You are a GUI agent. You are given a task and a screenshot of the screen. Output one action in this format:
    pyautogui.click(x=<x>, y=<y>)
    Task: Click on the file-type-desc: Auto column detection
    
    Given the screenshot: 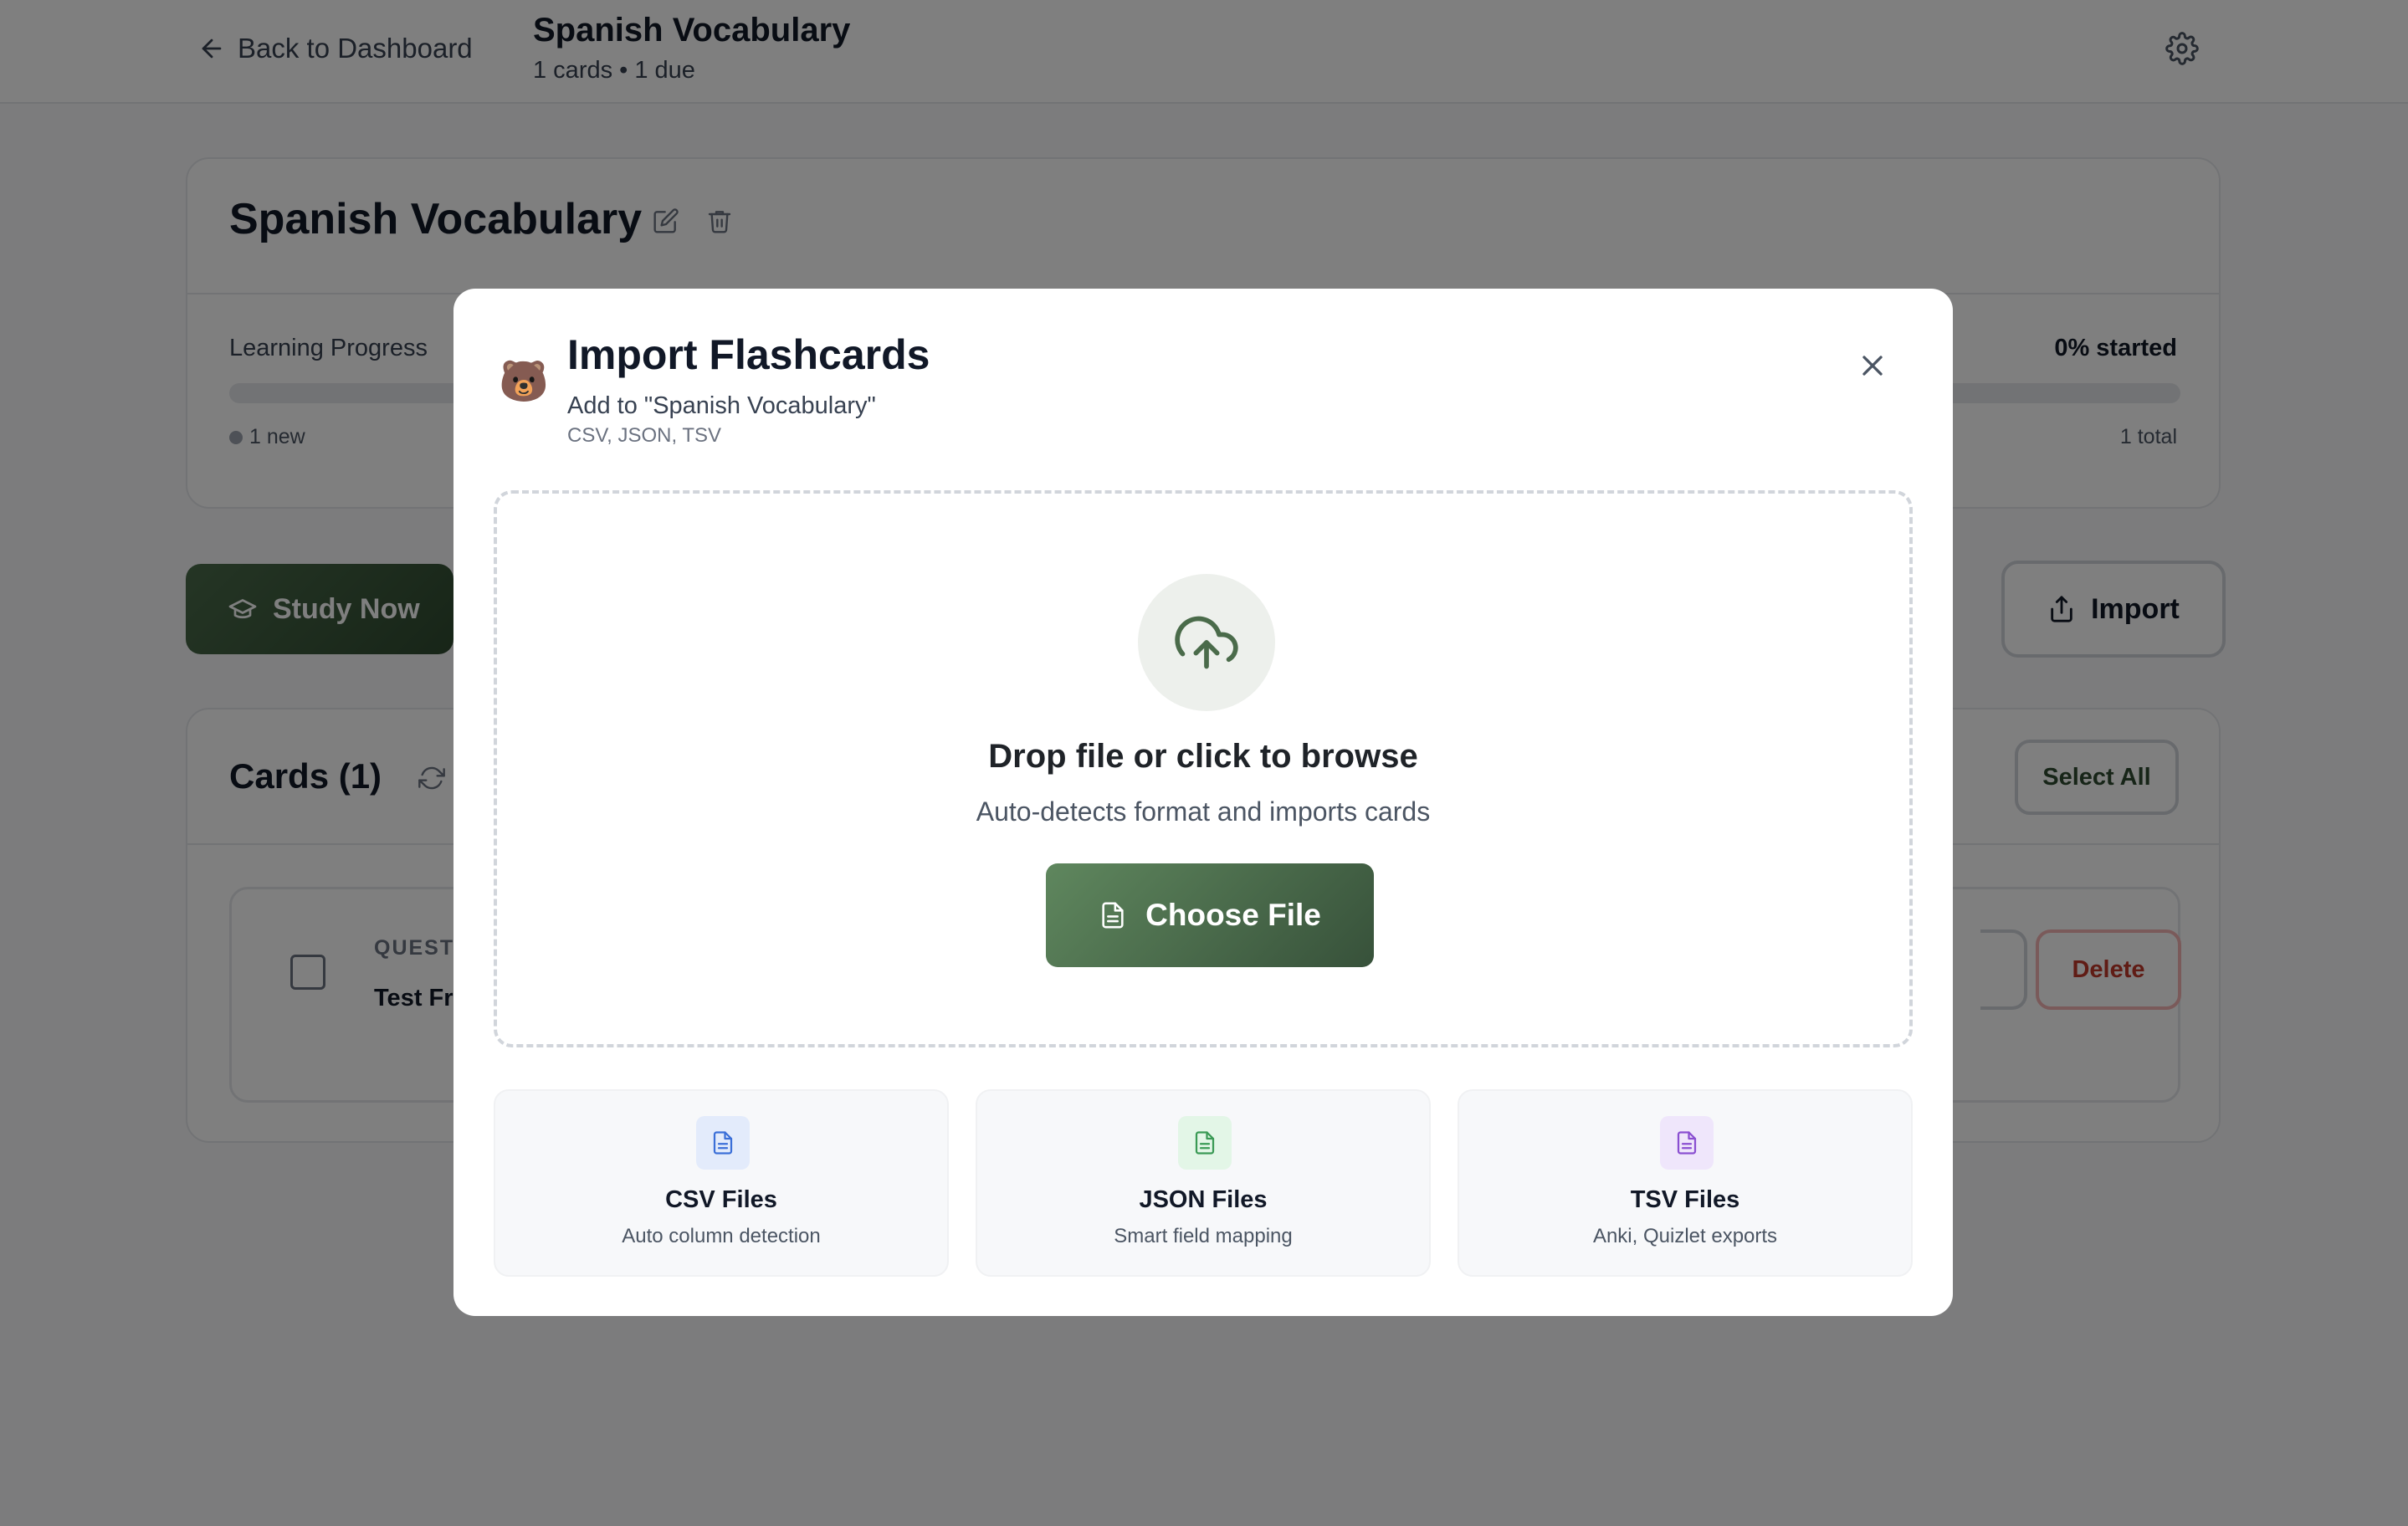 What is the action you would take?
    pyautogui.click(x=721, y=1236)
    